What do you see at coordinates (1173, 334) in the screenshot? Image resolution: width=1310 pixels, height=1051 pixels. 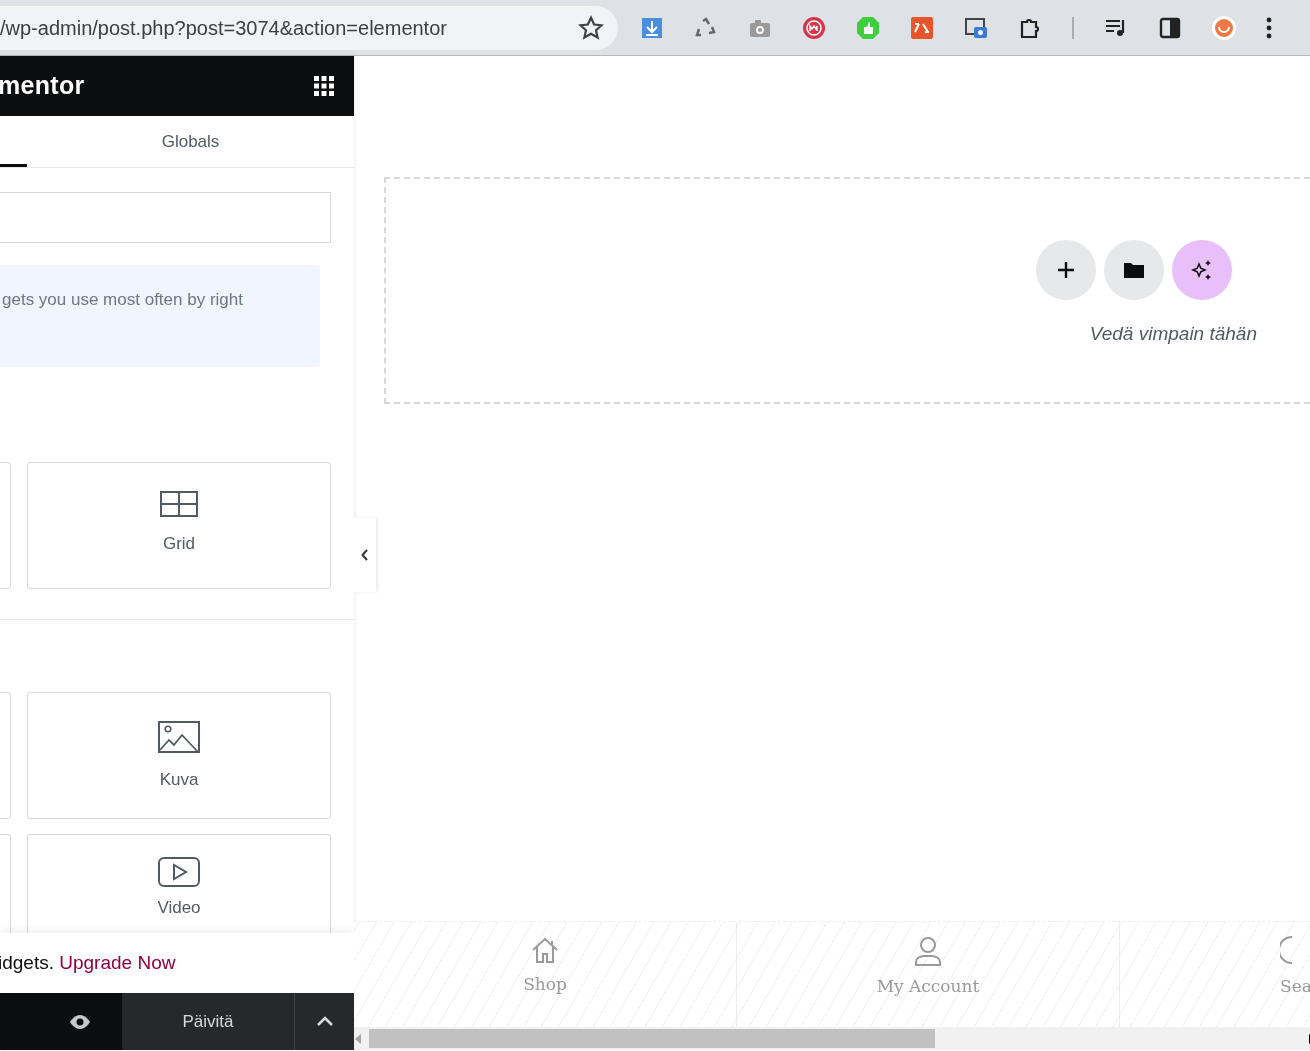 I see `drop-hint: Vedä vimpain tähän` at bounding box center [1173, 334].